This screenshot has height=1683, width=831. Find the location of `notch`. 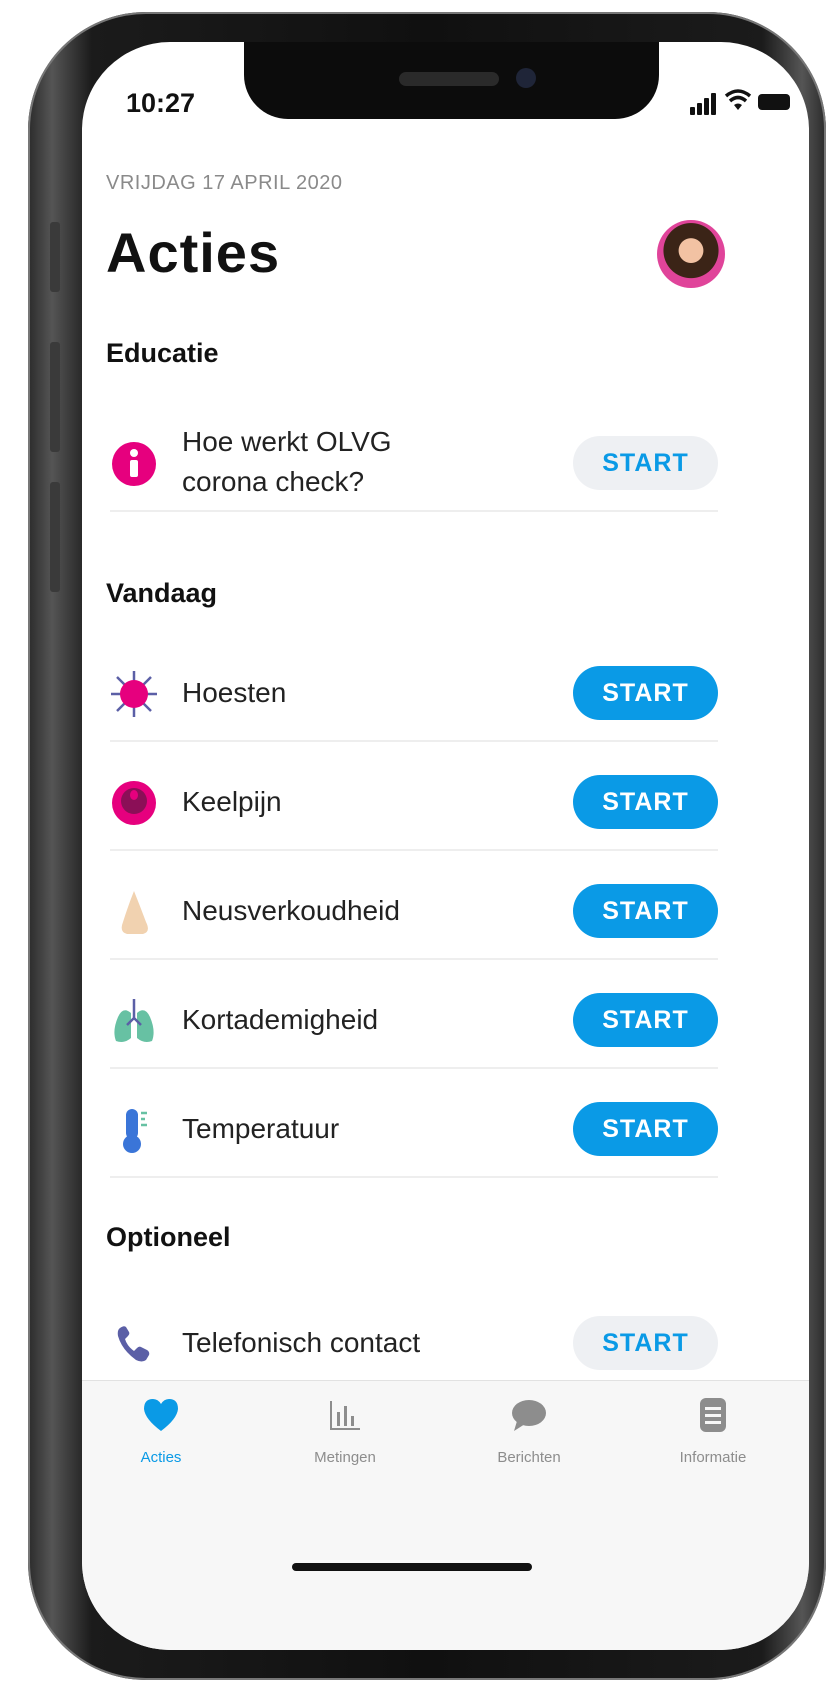

notch is located at coordinates (451, 80).